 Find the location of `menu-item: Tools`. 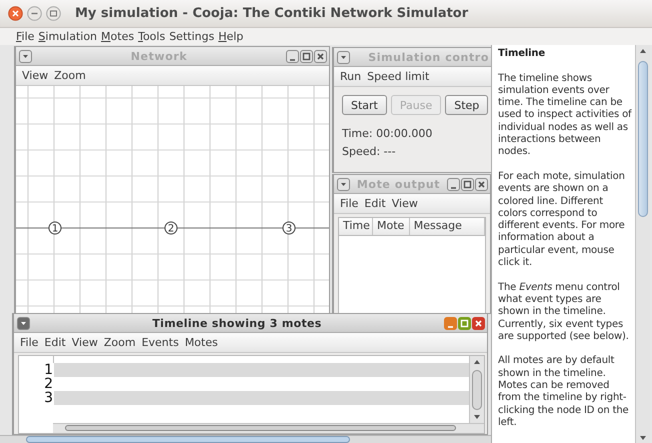

menu-item: Tools is located at coordinates (152, 36).